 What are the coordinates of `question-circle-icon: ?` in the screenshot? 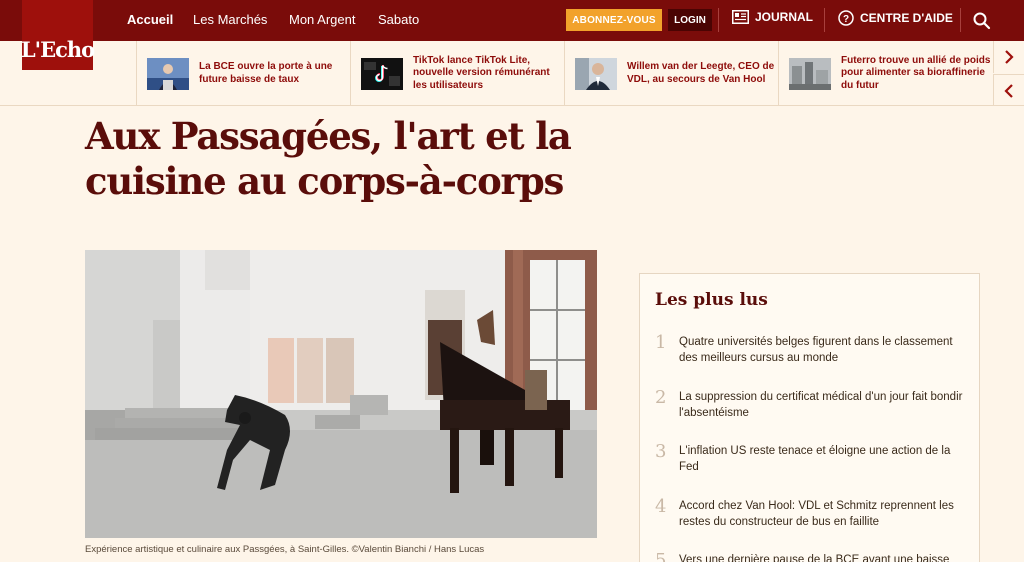 It's located at (846, 18).